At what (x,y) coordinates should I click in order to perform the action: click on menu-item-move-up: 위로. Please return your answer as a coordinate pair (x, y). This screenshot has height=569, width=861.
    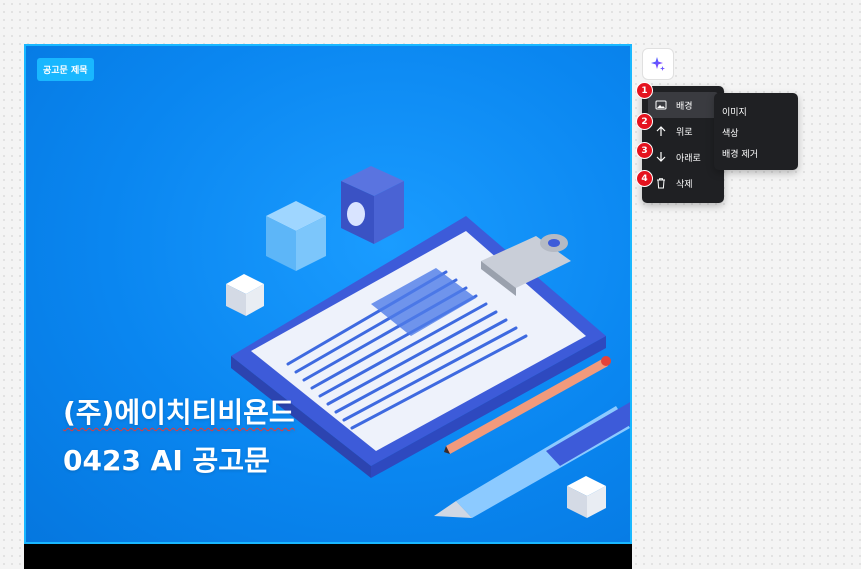
    Looking at the image, I should click on (683, 131).